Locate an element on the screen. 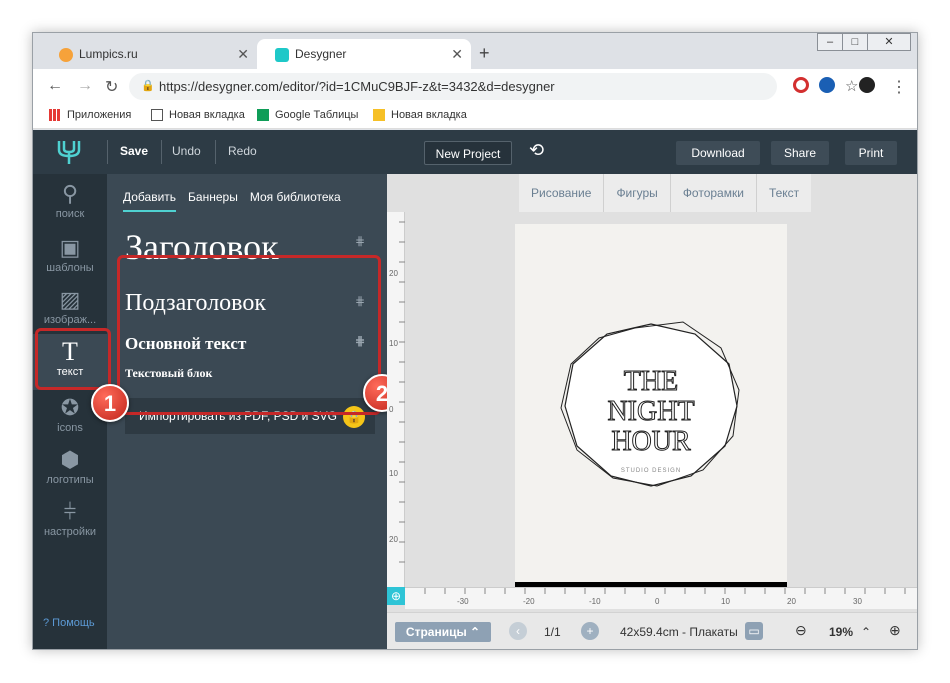  logo-icon: ⬢ is located at coordinates (70, 459).